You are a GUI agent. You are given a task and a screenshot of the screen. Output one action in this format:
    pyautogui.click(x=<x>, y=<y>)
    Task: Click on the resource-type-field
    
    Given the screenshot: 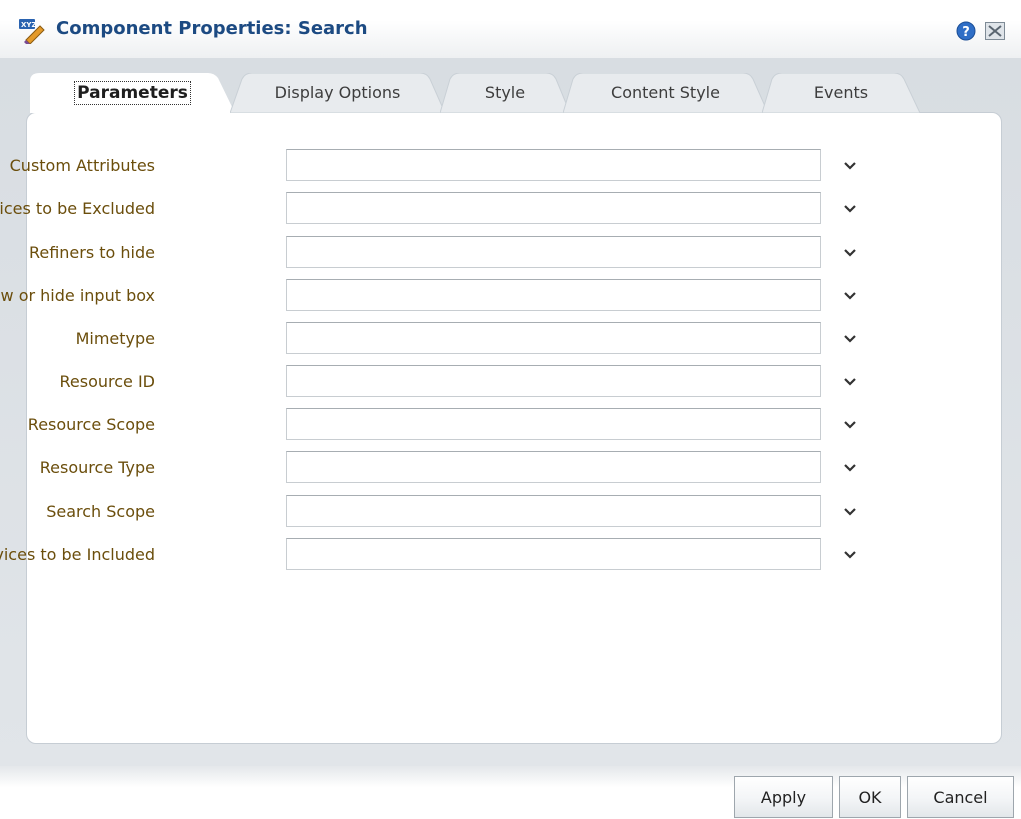 What is the action you would take?
    pyautogui.click(x=553, y=467)
    